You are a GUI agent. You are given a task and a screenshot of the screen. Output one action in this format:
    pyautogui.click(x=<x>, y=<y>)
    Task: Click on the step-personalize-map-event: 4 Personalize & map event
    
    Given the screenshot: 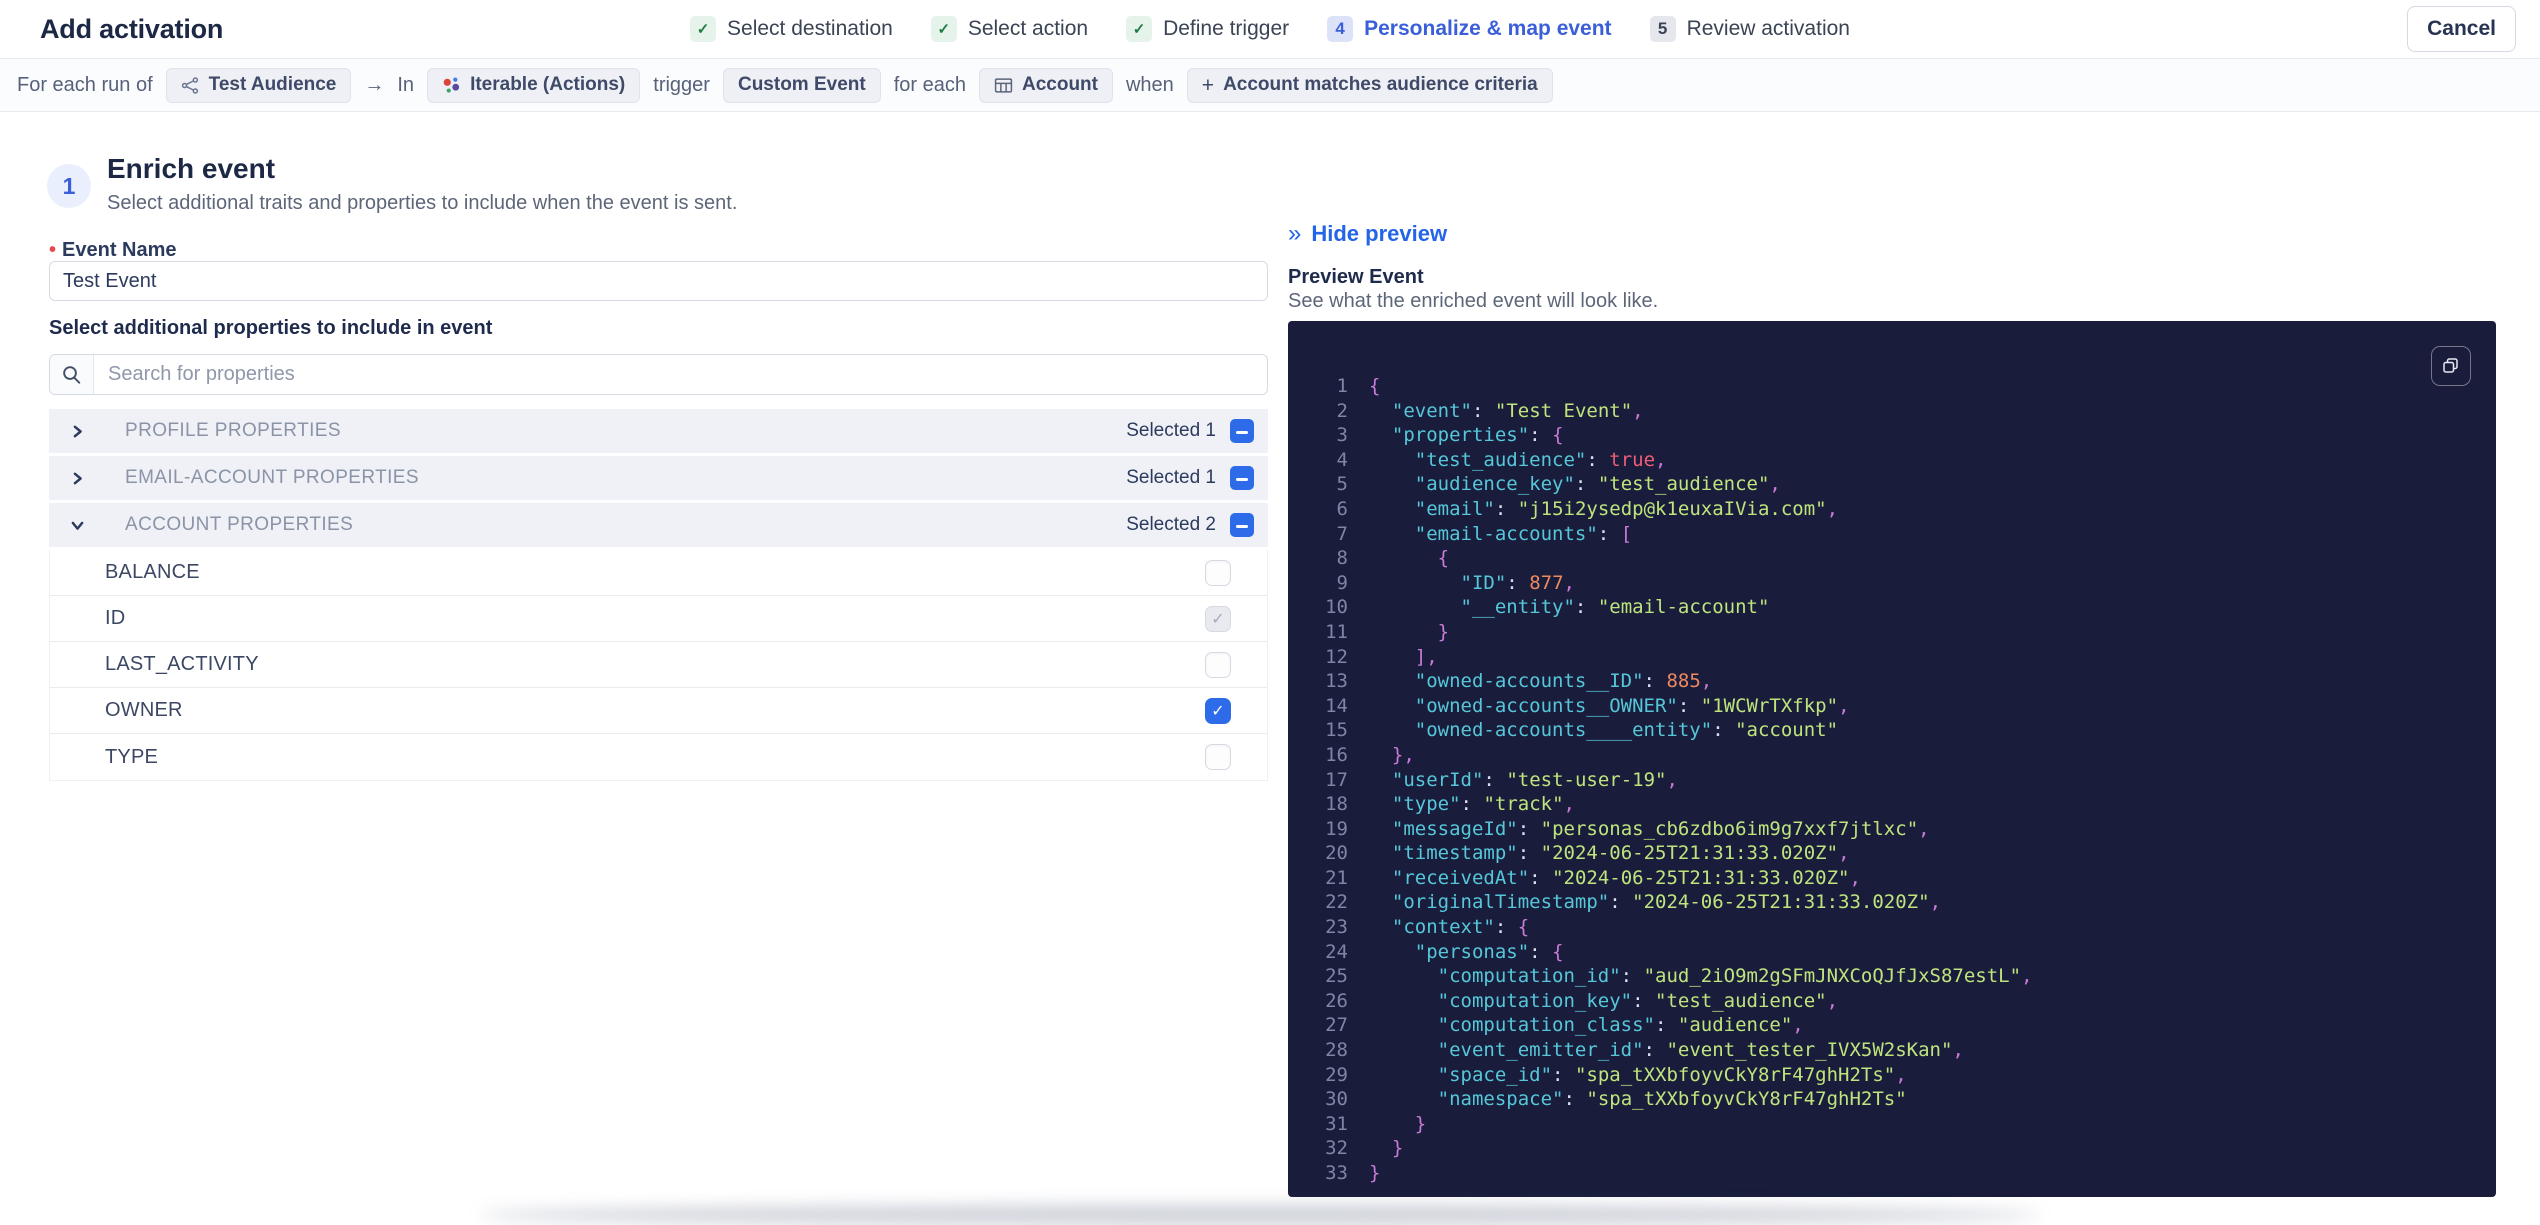 What is the action you would take?
    pyautogui.click(x=1469, y=29)
    